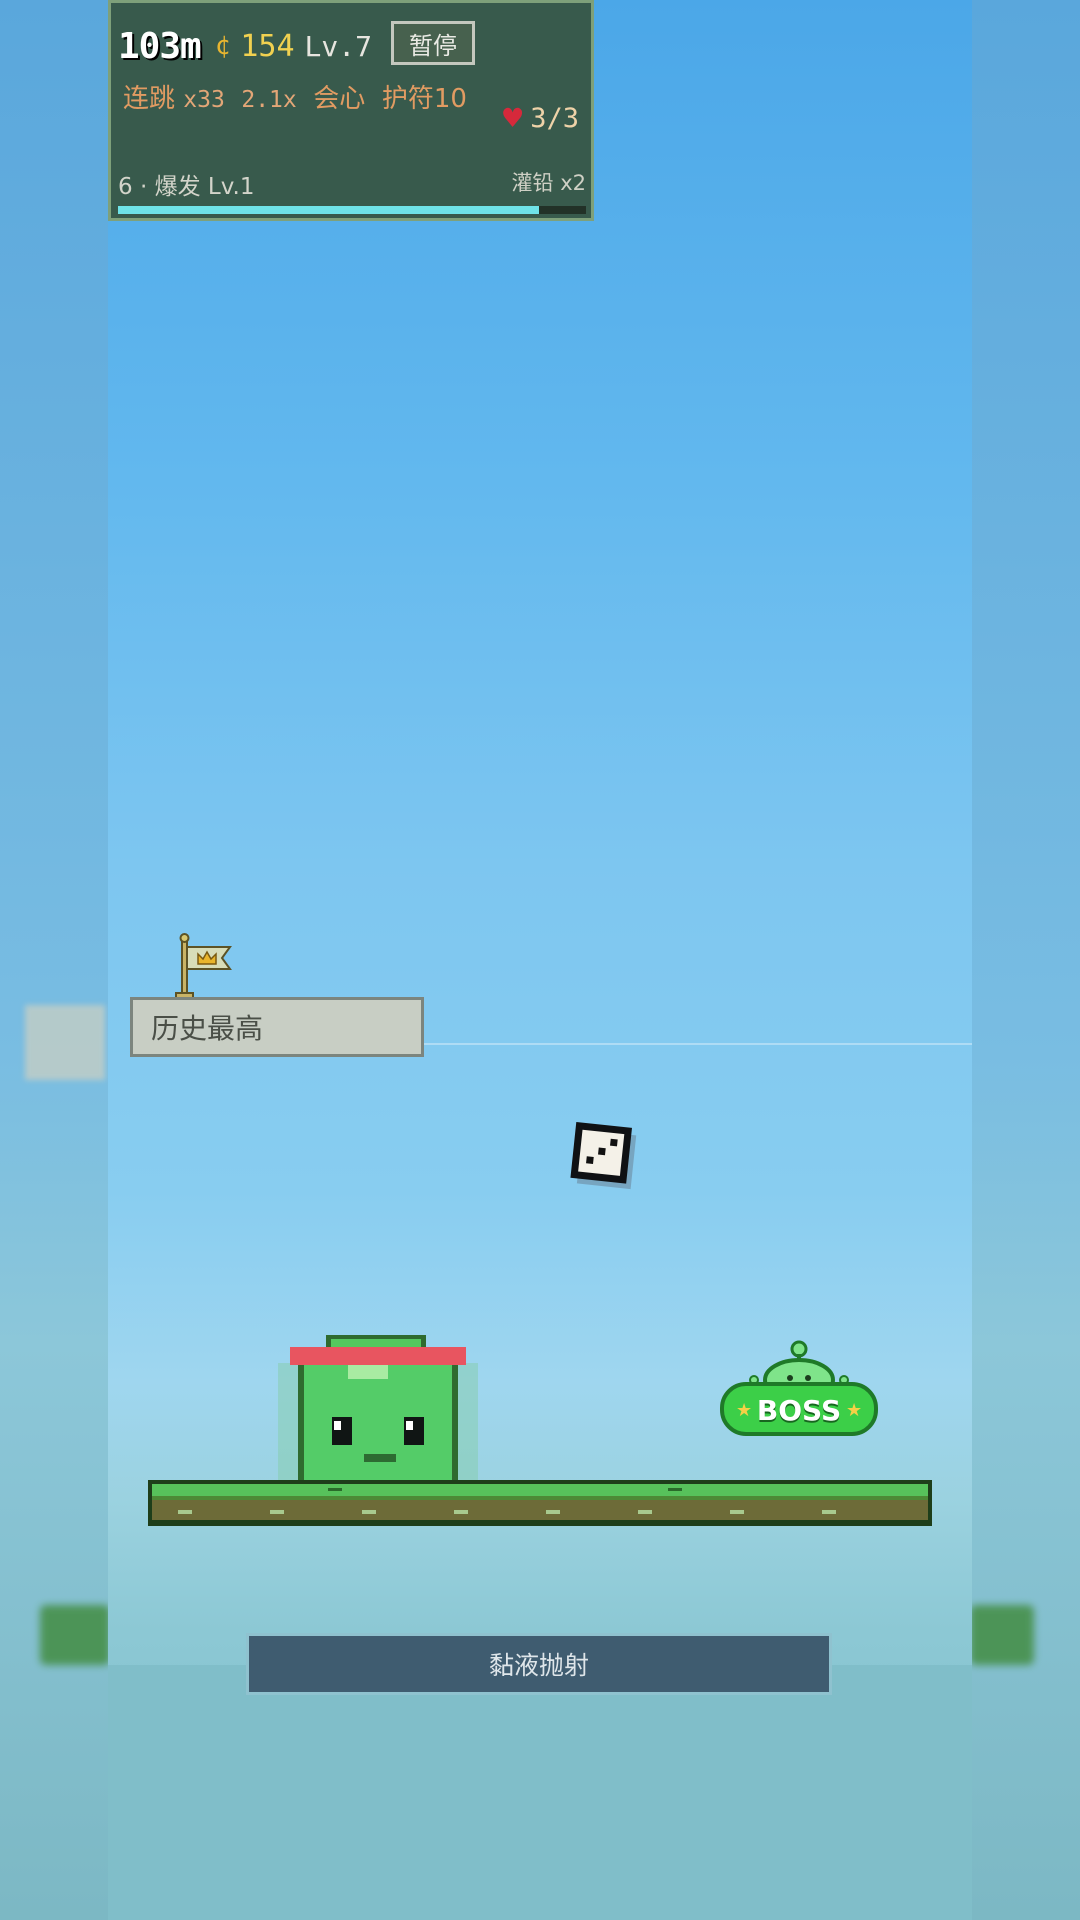  I want to click on progress-fill, so click(329, 210).